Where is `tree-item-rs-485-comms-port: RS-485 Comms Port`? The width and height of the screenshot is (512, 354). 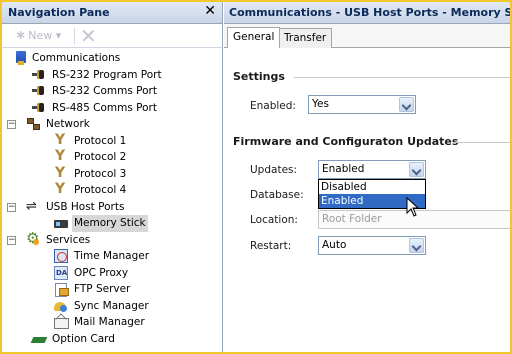 tree-item-rs-485-comms-port: RS-485 Comms Port is located at coordinates (95, 108).